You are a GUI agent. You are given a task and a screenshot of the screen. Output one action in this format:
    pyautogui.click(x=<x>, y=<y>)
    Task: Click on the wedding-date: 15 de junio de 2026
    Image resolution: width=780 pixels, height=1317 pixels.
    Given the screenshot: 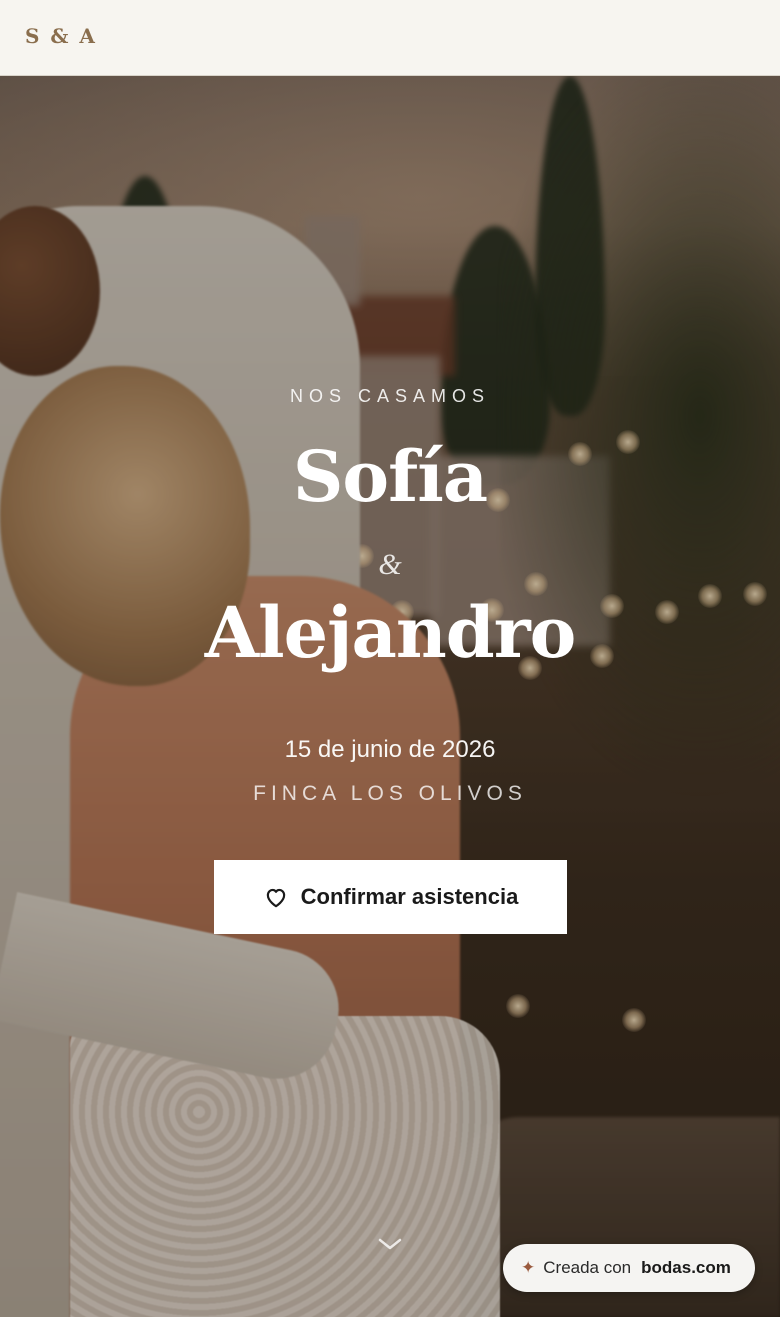 What is the action you would take?
    pyautogui.click(x=390, y=749)
    